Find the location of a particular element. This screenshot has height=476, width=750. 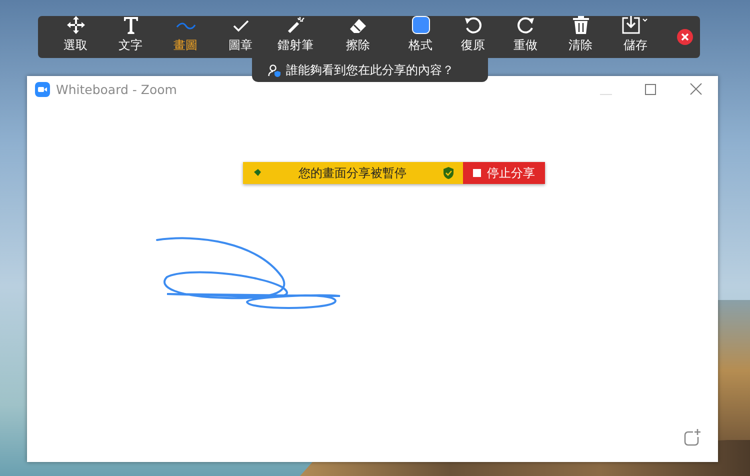

maximize-icon is located at coordinates (650, 89).